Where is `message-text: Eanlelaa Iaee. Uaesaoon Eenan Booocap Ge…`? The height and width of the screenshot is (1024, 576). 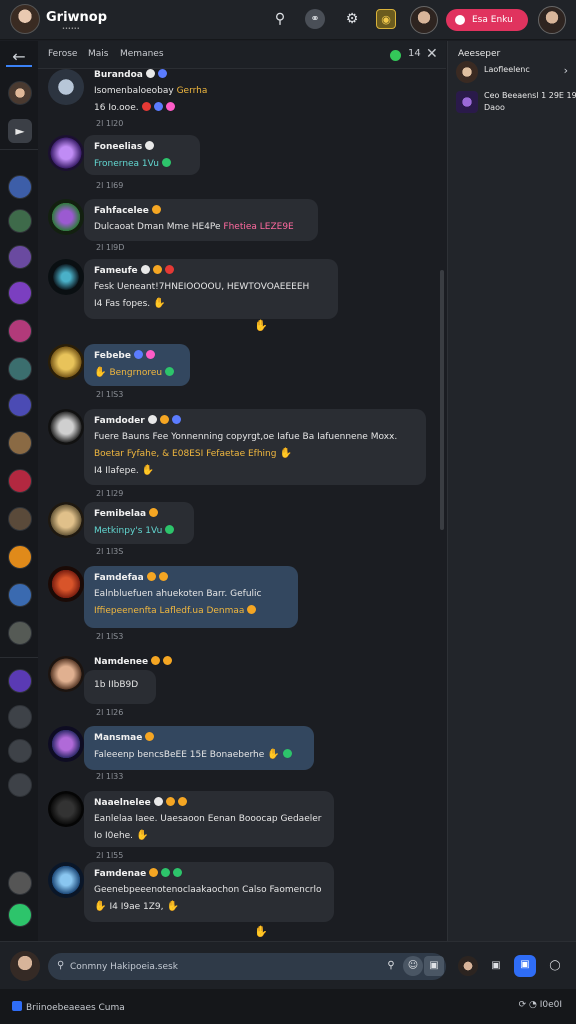
message-text: Eanlelaa Iaee. Uaesaoon Eenan Booocap Ge… is located at coordinates (208, 819).